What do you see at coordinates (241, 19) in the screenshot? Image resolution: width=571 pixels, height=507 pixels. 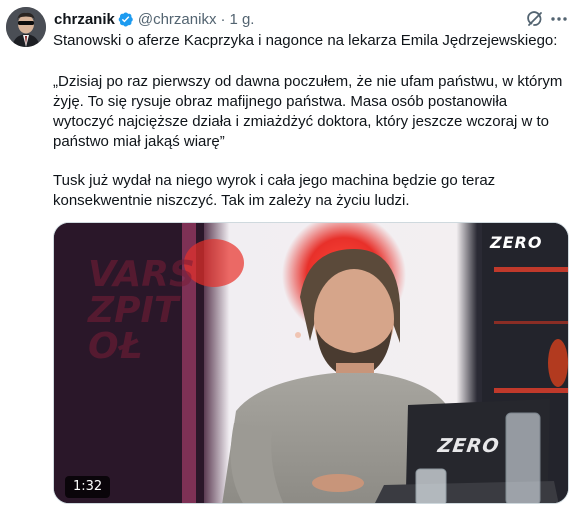 I see `timestamp: 1 g.` at bounding box center [241, 19].